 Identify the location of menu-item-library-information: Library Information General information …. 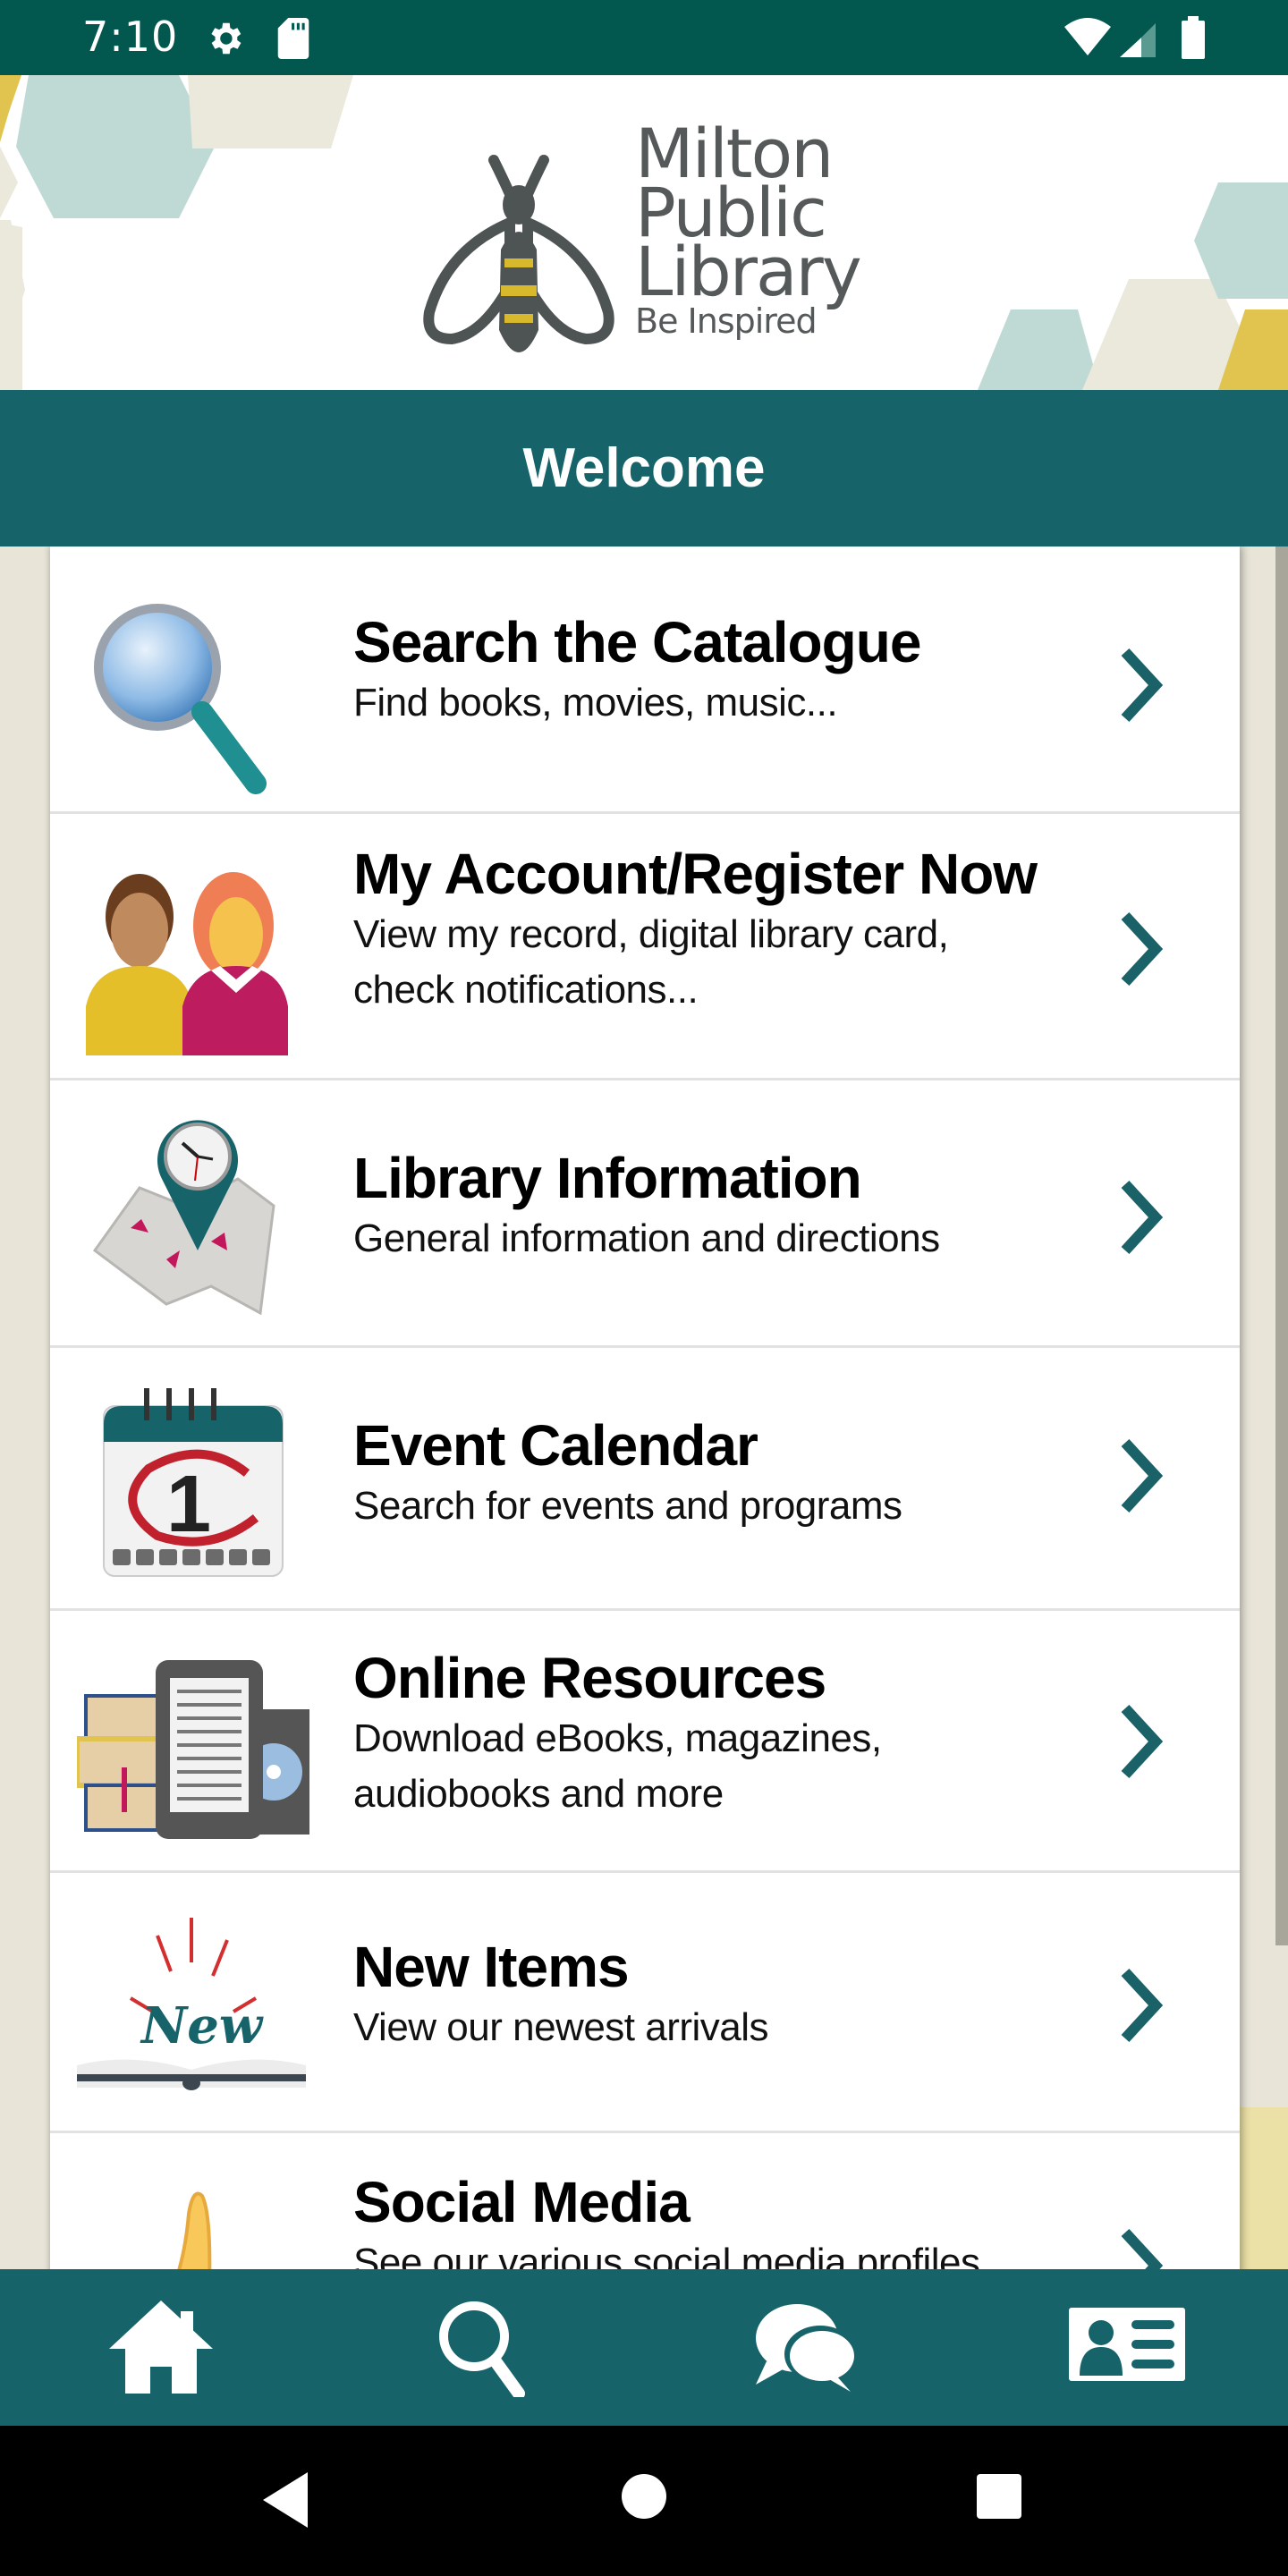
(645, 1214).